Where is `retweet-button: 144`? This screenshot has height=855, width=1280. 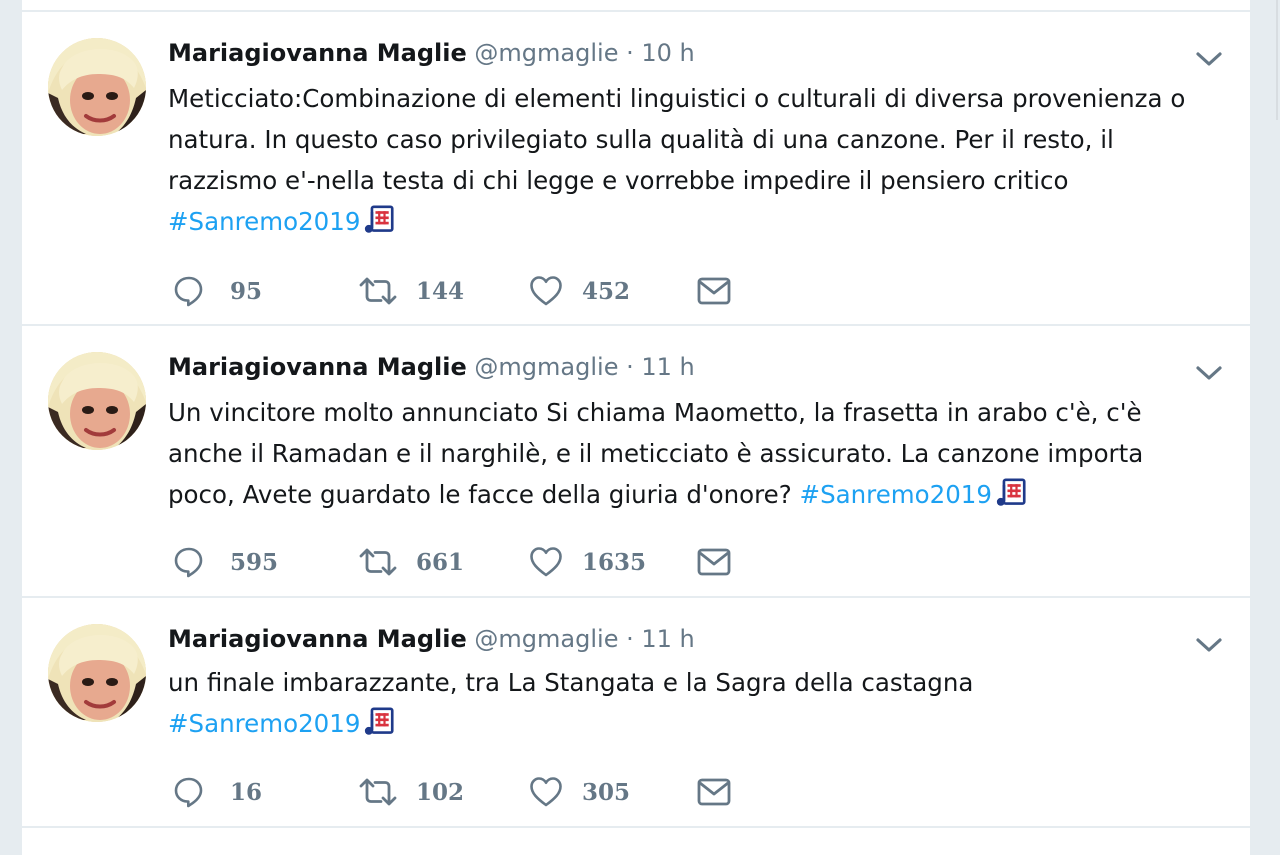
retweet-button: 144 is located at coordinates (411, 291).